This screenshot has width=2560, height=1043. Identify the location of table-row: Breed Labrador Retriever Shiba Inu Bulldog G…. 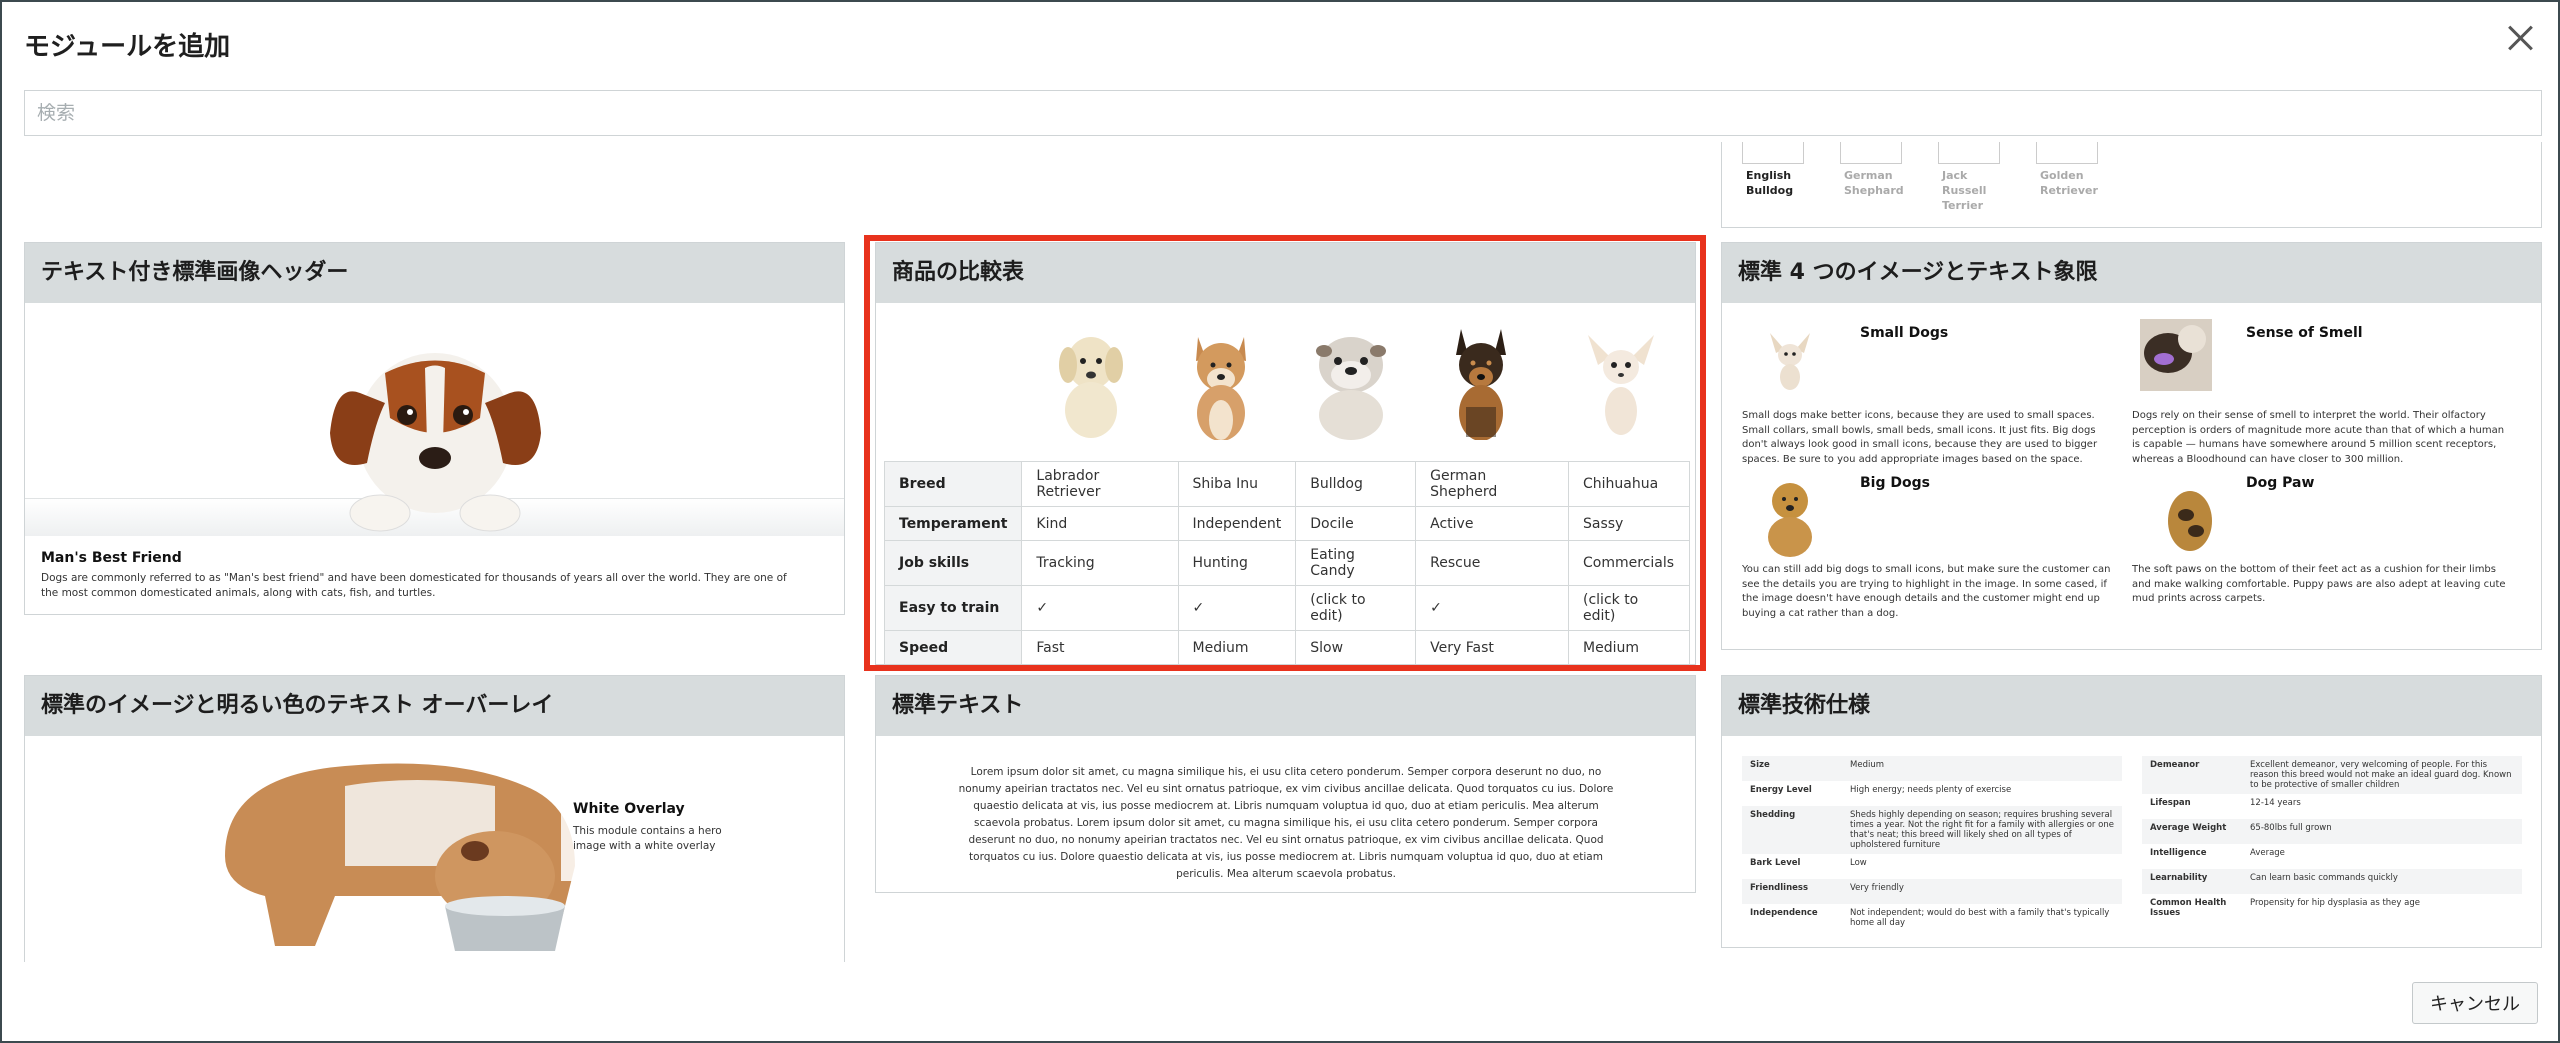
(1286, 484).